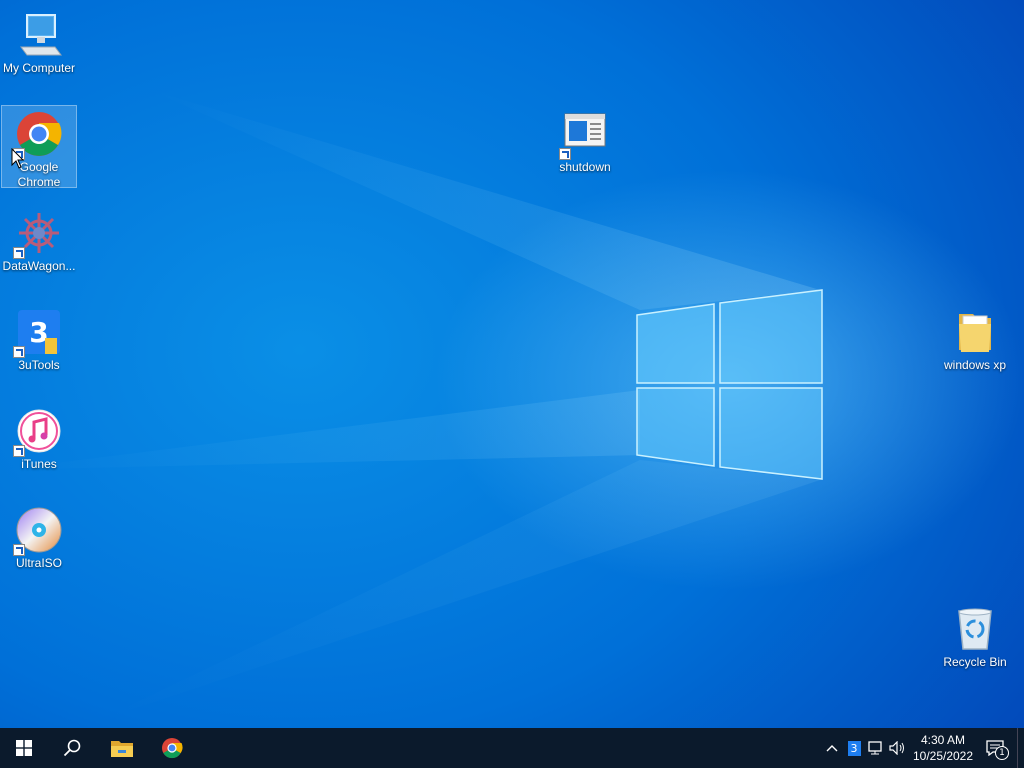 Image resolution: width=1024 pixels, height=768 pixels. Describe the element at coordinates (943, 756) in the screenshot. I see `clock-date: 10/25/2022` at that location.